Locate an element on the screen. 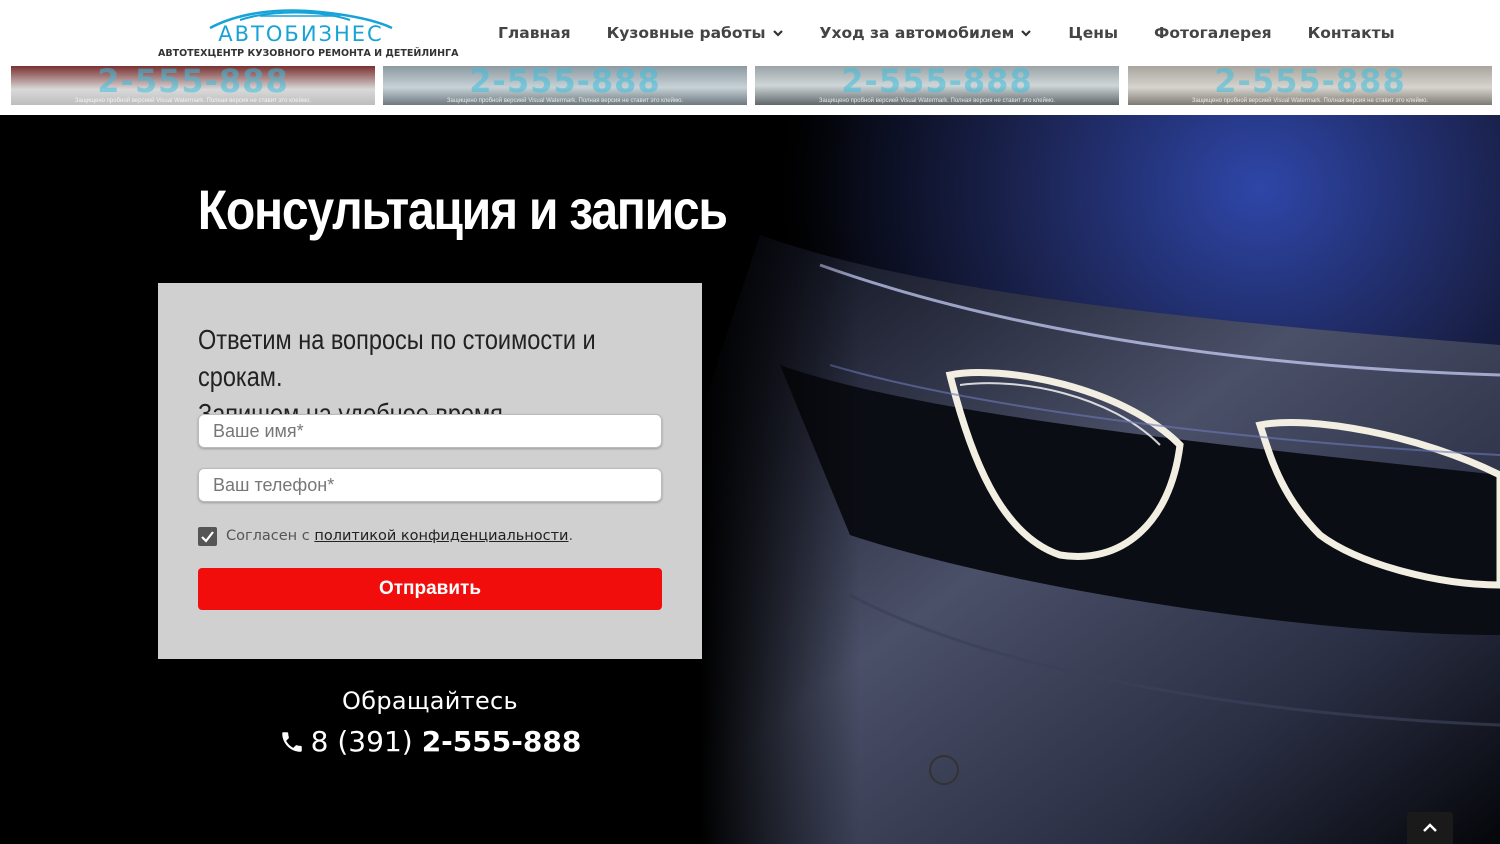  privacy-policy-link: политикой конфиденциальности is located at coordinates (441, 536).